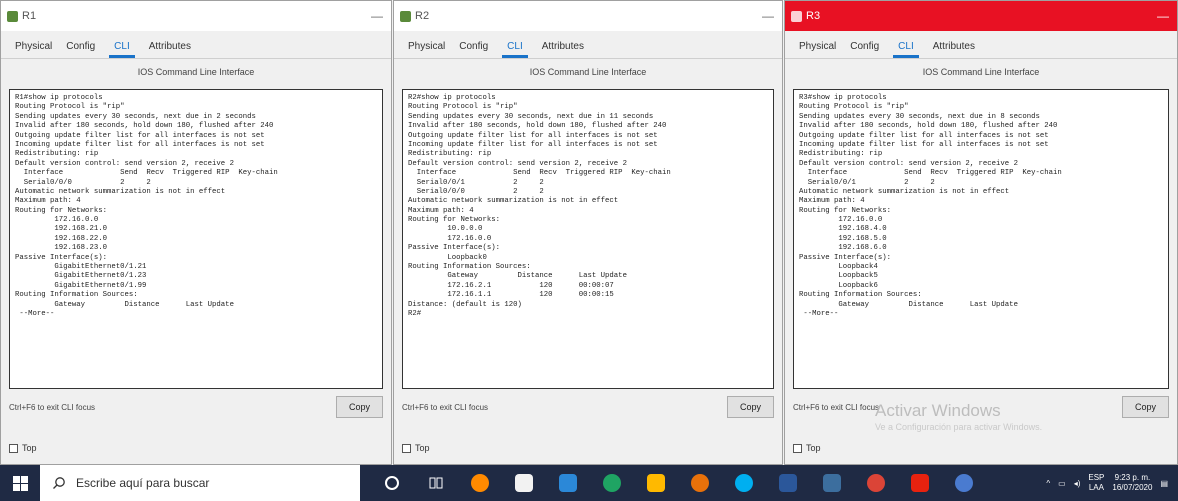 The width and height of the screenshot is (1178, 501). Describe the element at coordinates (392, 483) in the screenshot. I see `cortana-icon` at that location.